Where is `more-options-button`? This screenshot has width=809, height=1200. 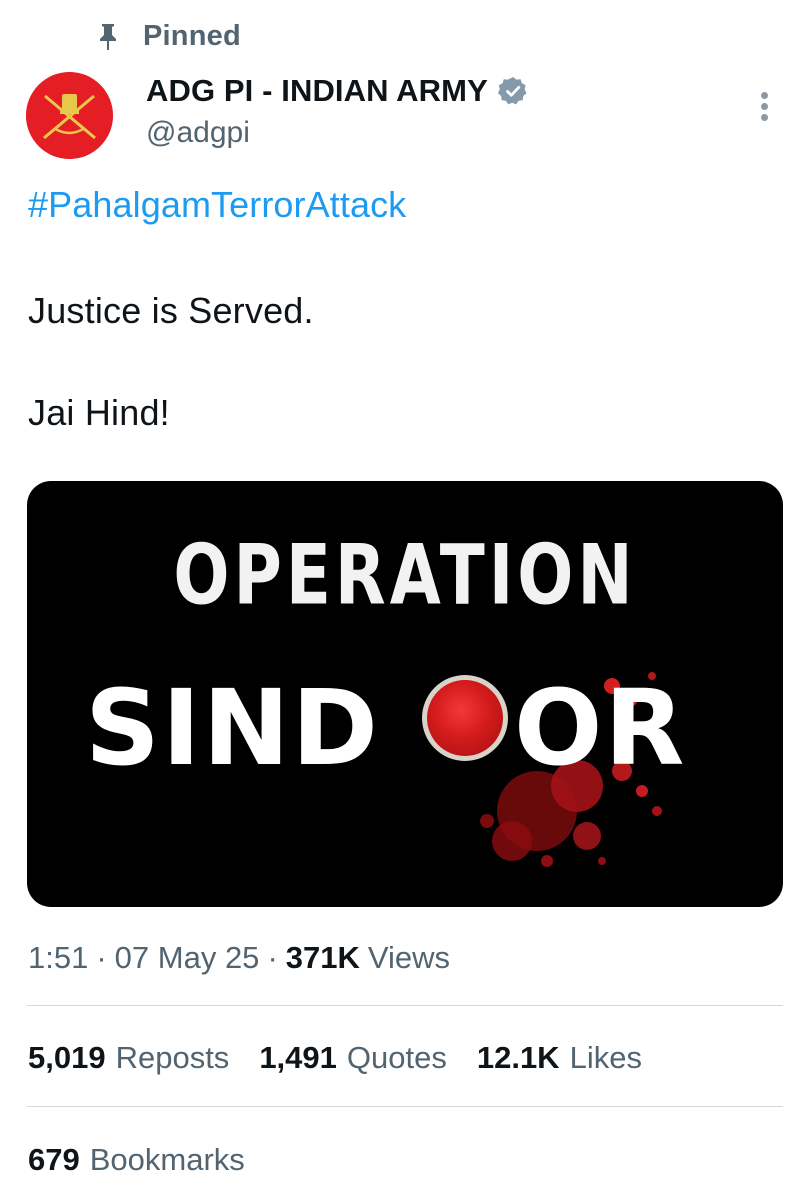
more-options-button is located at coordinates (765, 106).